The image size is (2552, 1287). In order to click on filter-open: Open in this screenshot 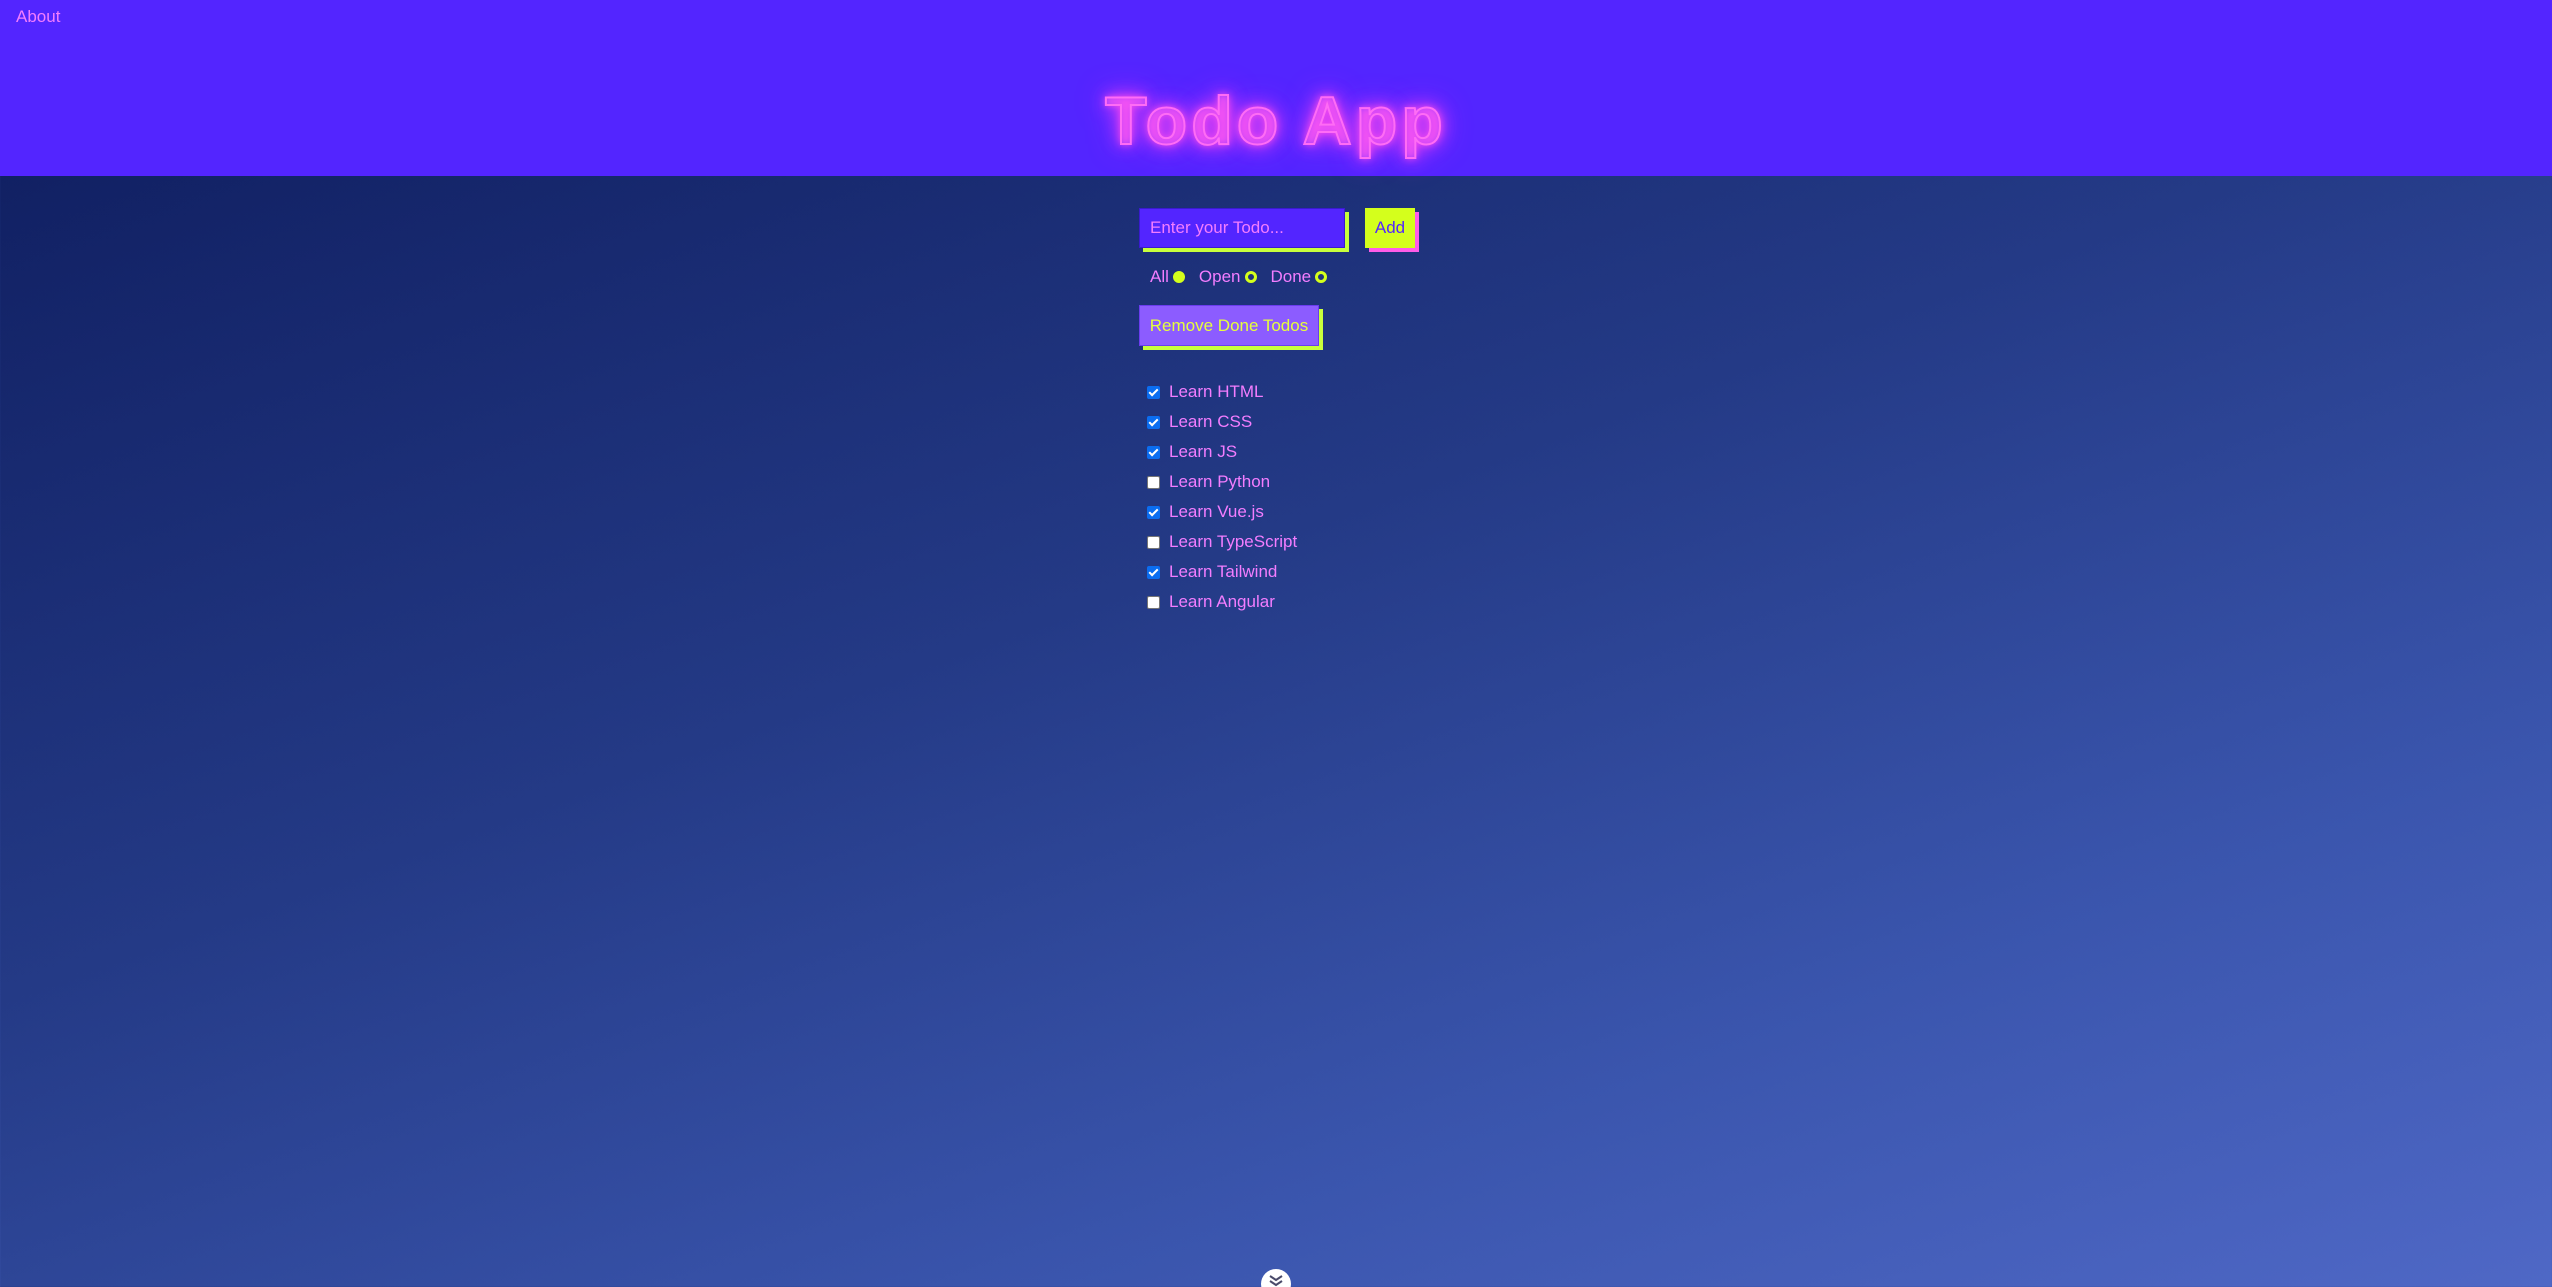, I will do `click(1228, 277)`.